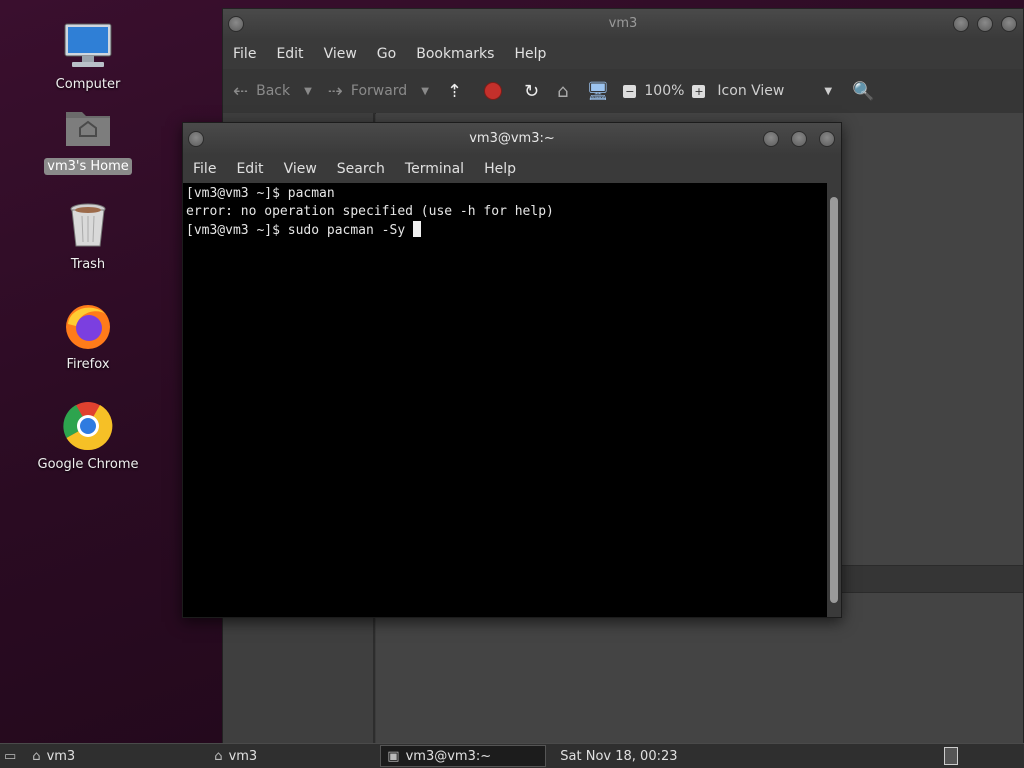 The height and width of the screenshot is (768, 1024). I want to click on menu-search: Search, so click(361, 169).